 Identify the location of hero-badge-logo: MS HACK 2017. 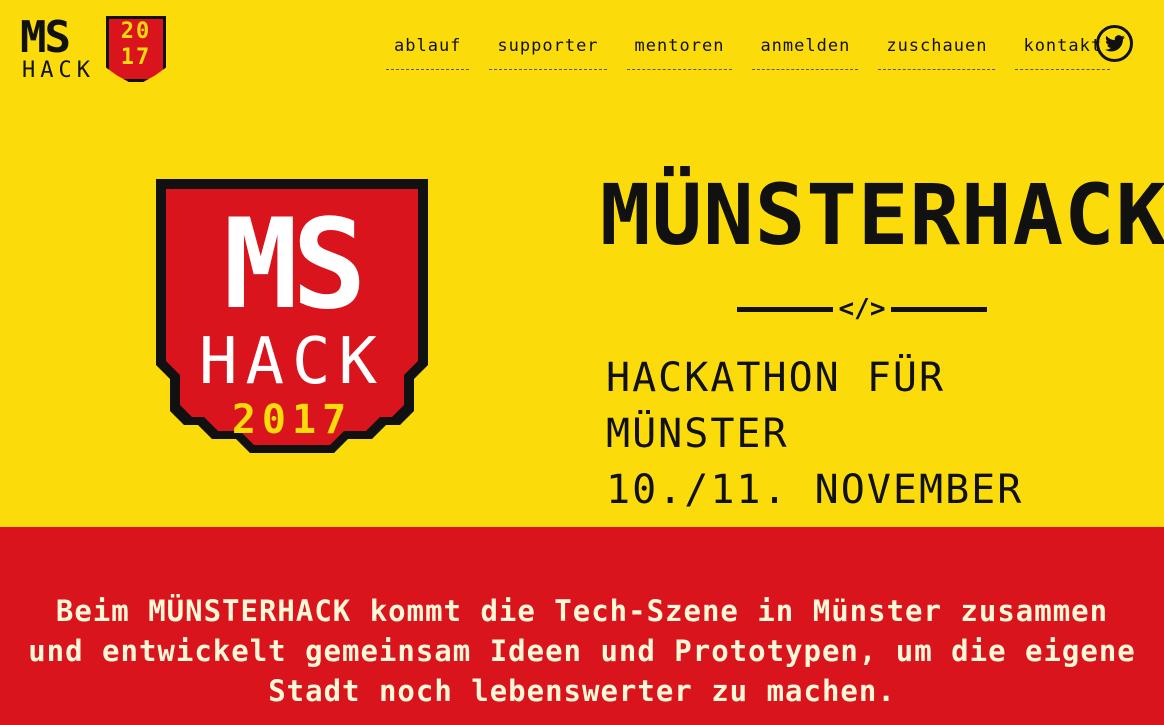
(292, 327).